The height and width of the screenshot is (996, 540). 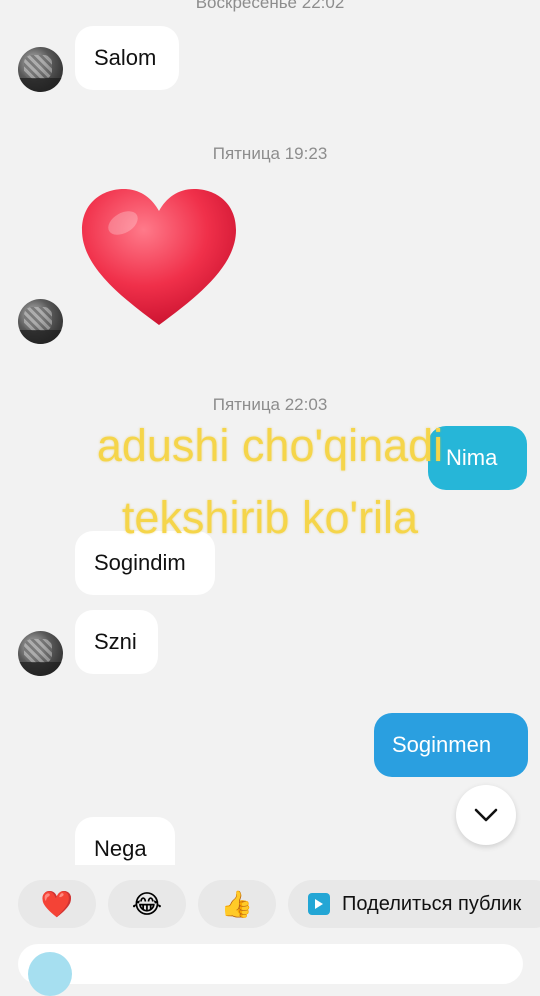 What do you see at coordinates (319, 904) in the screenshot?
I see `play-icon` at bounding box center [319, 904].